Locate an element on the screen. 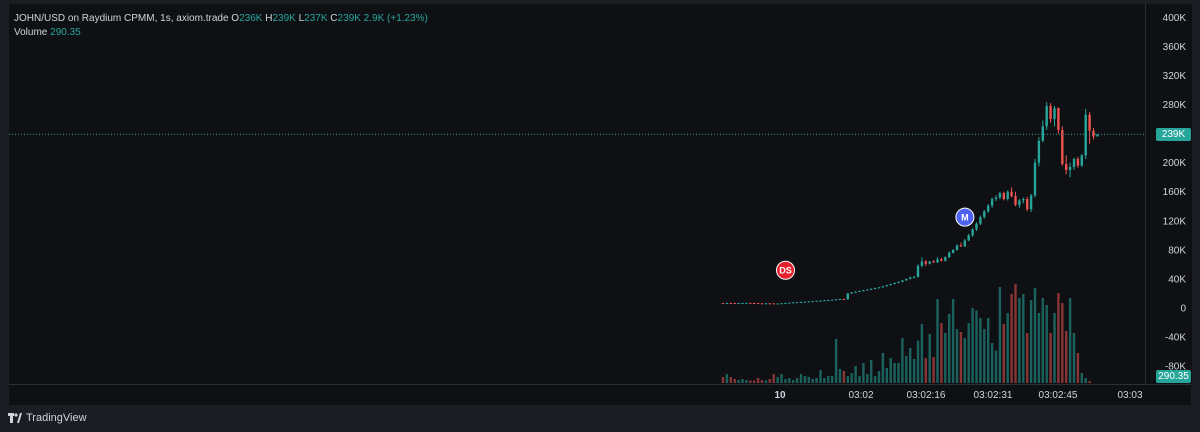  last-price-tag: 239K is located at coordinates (1173, 134).